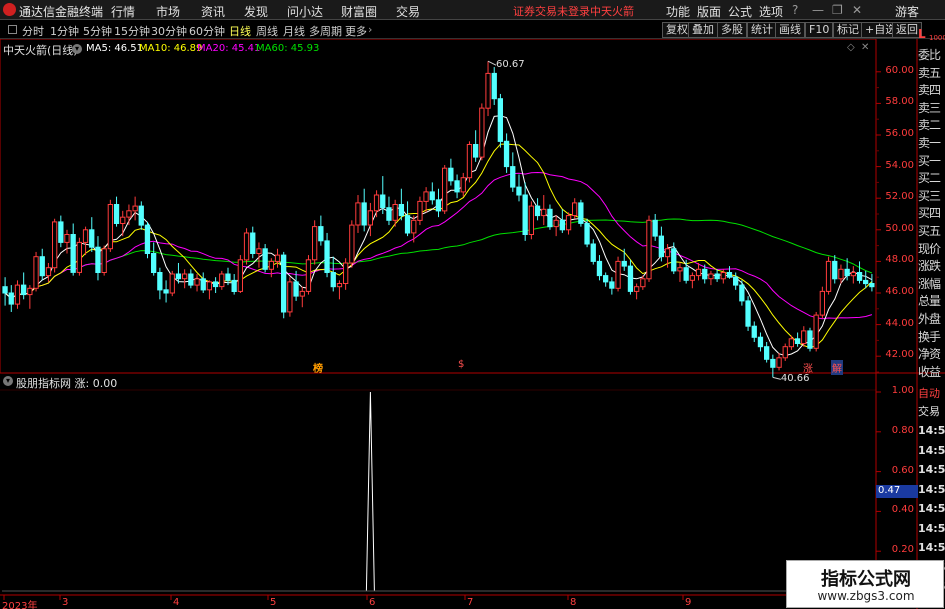 Image resolution: width=945 pixels, height=609 pixels. What do you see at coordinates (929, 248) in the screenshot?
I see `quote-field-label: 现价` at bounding box center [929, 248].